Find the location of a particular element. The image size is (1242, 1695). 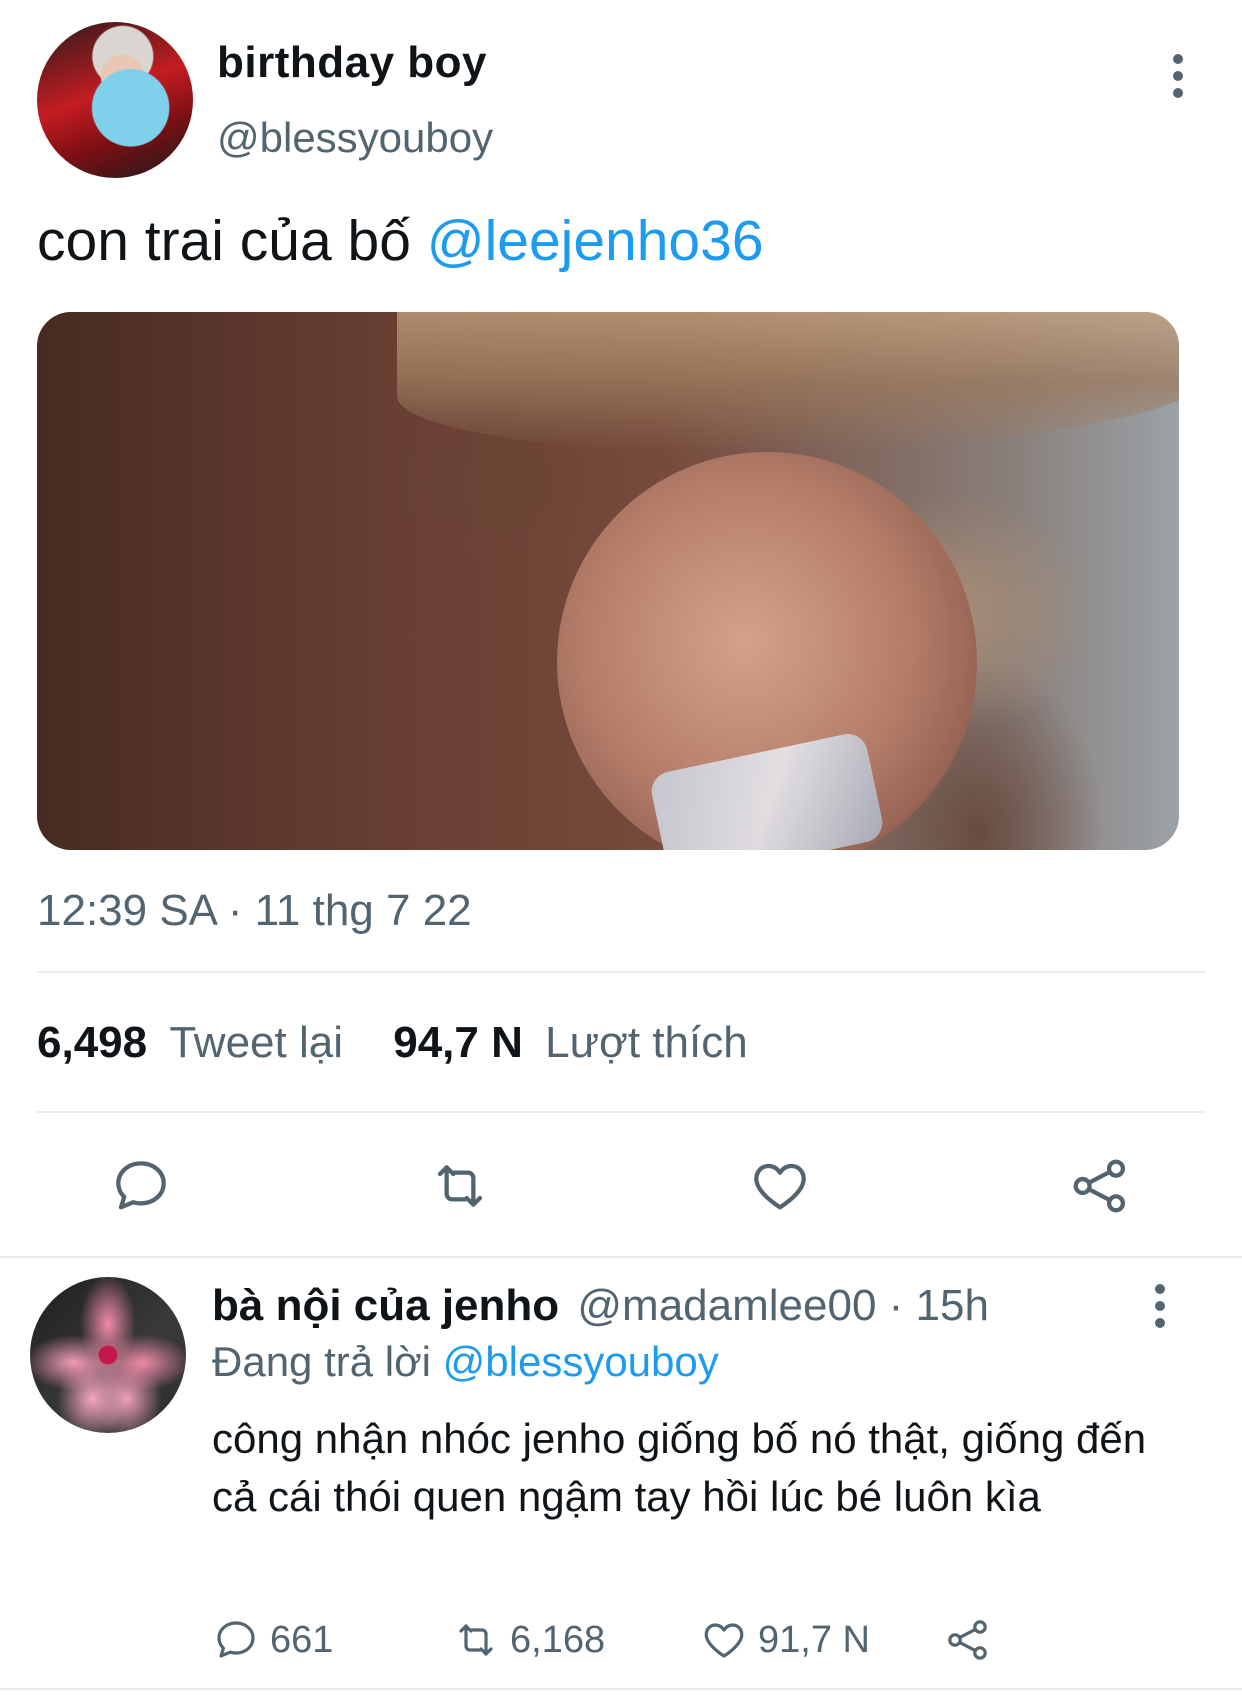

photo-detail is located at coordinates (788, 382).